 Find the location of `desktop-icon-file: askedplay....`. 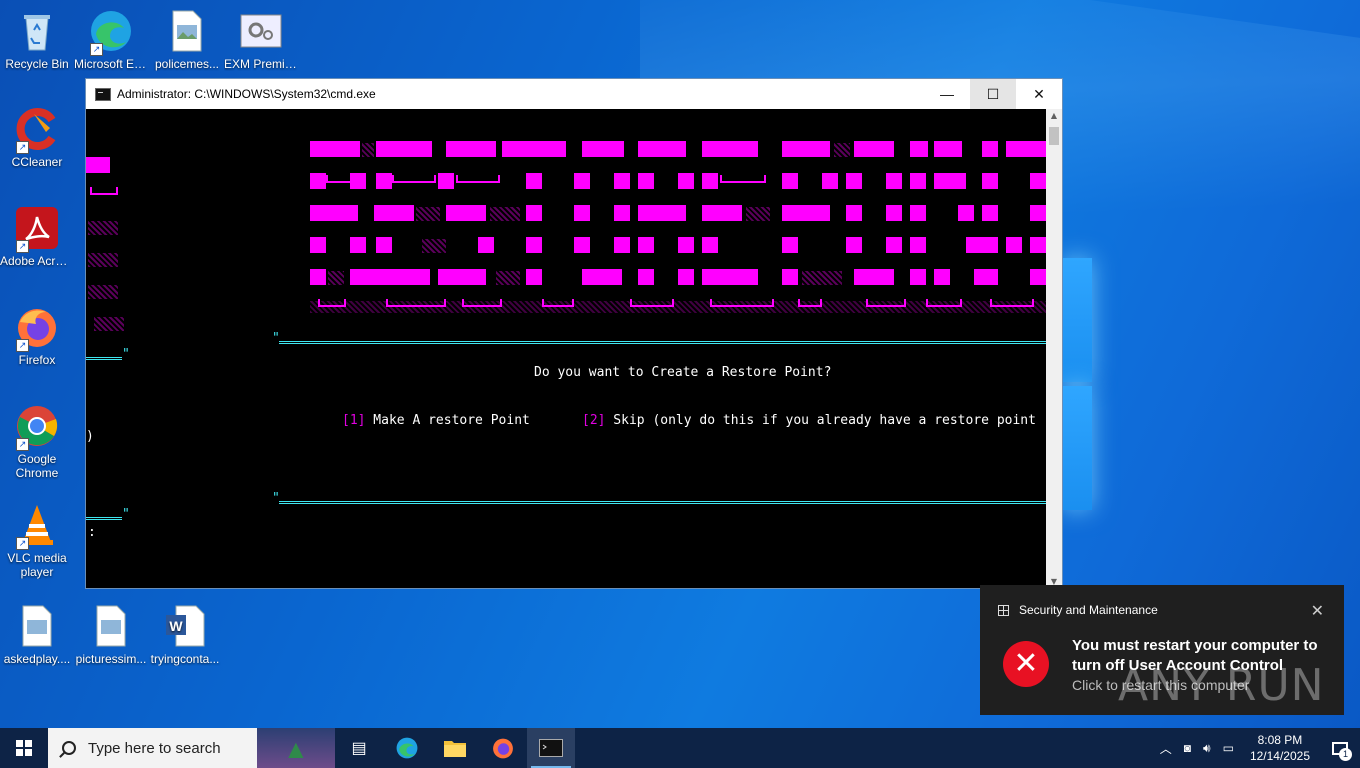

desktop-icon-file: askedplay.... is located at coordinates (37, 634).